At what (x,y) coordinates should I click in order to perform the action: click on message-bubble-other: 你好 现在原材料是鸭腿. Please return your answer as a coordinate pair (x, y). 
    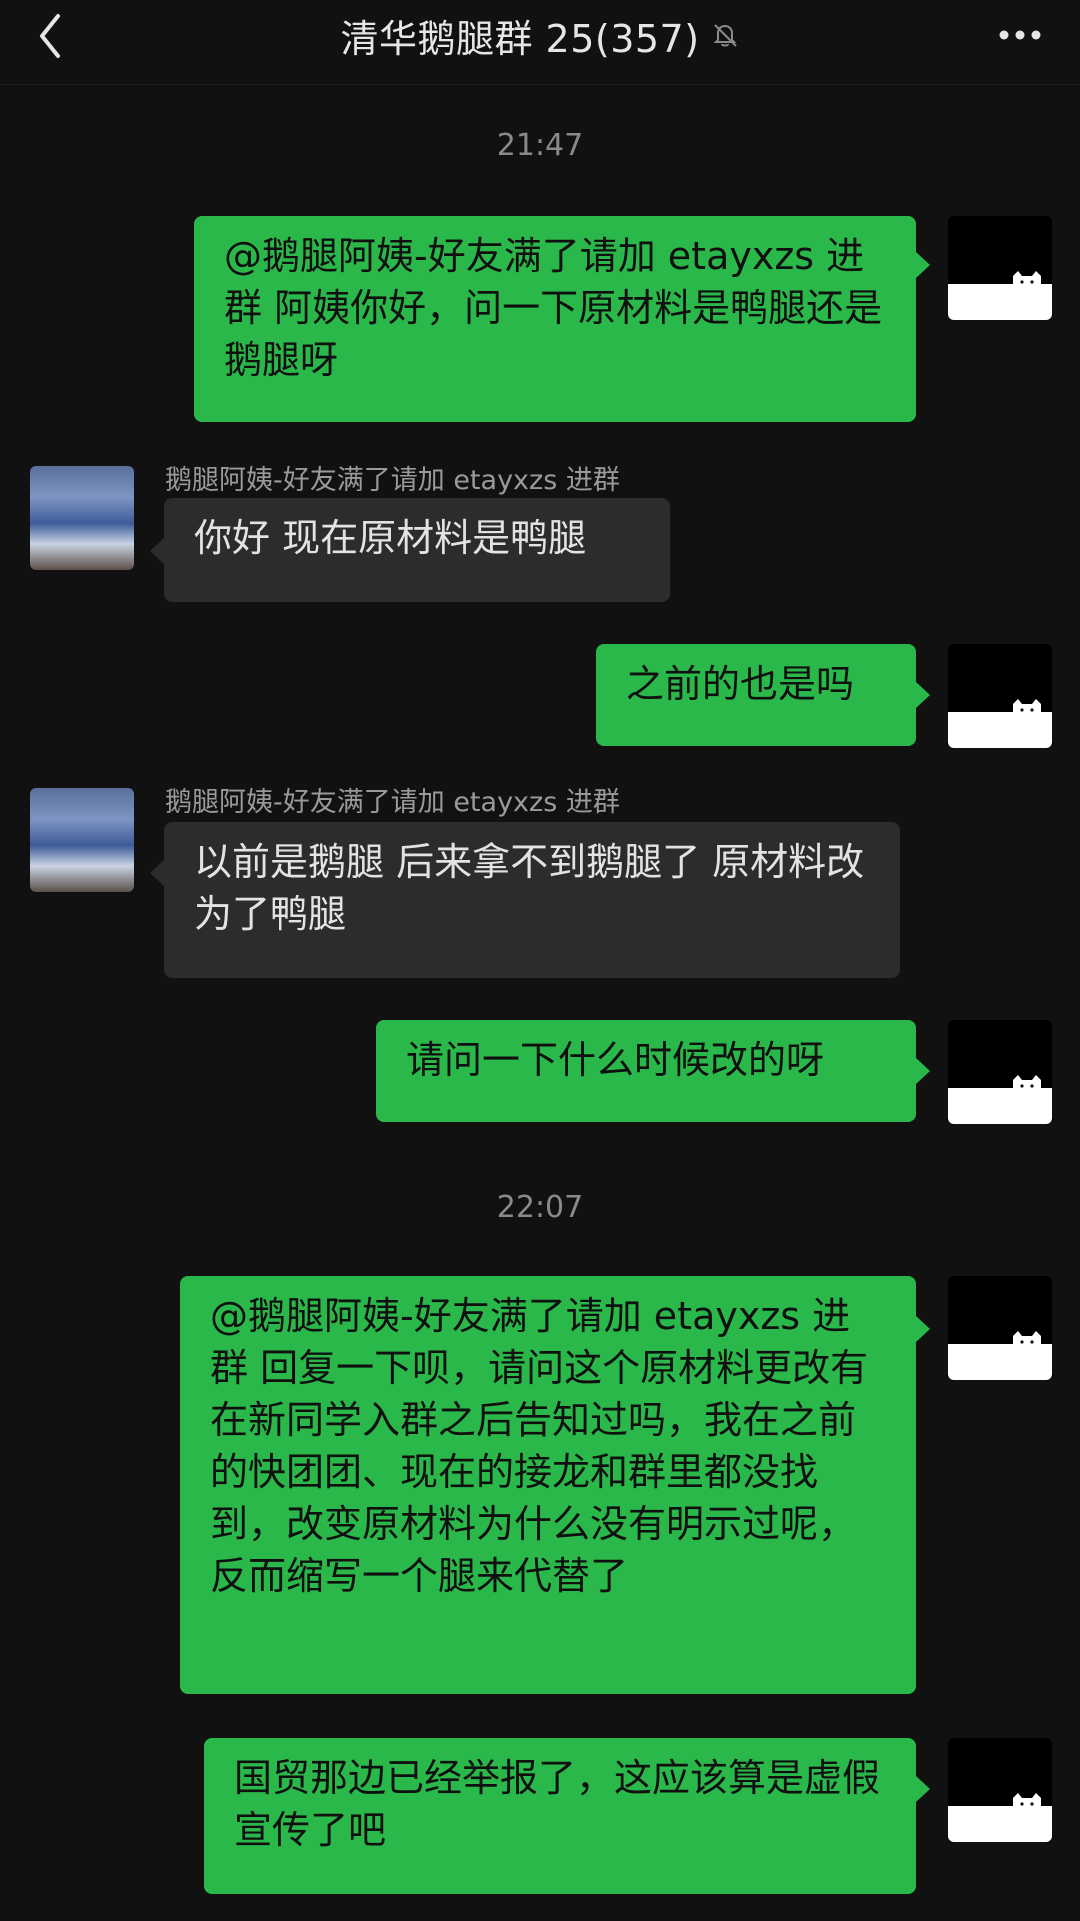
    Looking at the image, I should click on (417, 550).